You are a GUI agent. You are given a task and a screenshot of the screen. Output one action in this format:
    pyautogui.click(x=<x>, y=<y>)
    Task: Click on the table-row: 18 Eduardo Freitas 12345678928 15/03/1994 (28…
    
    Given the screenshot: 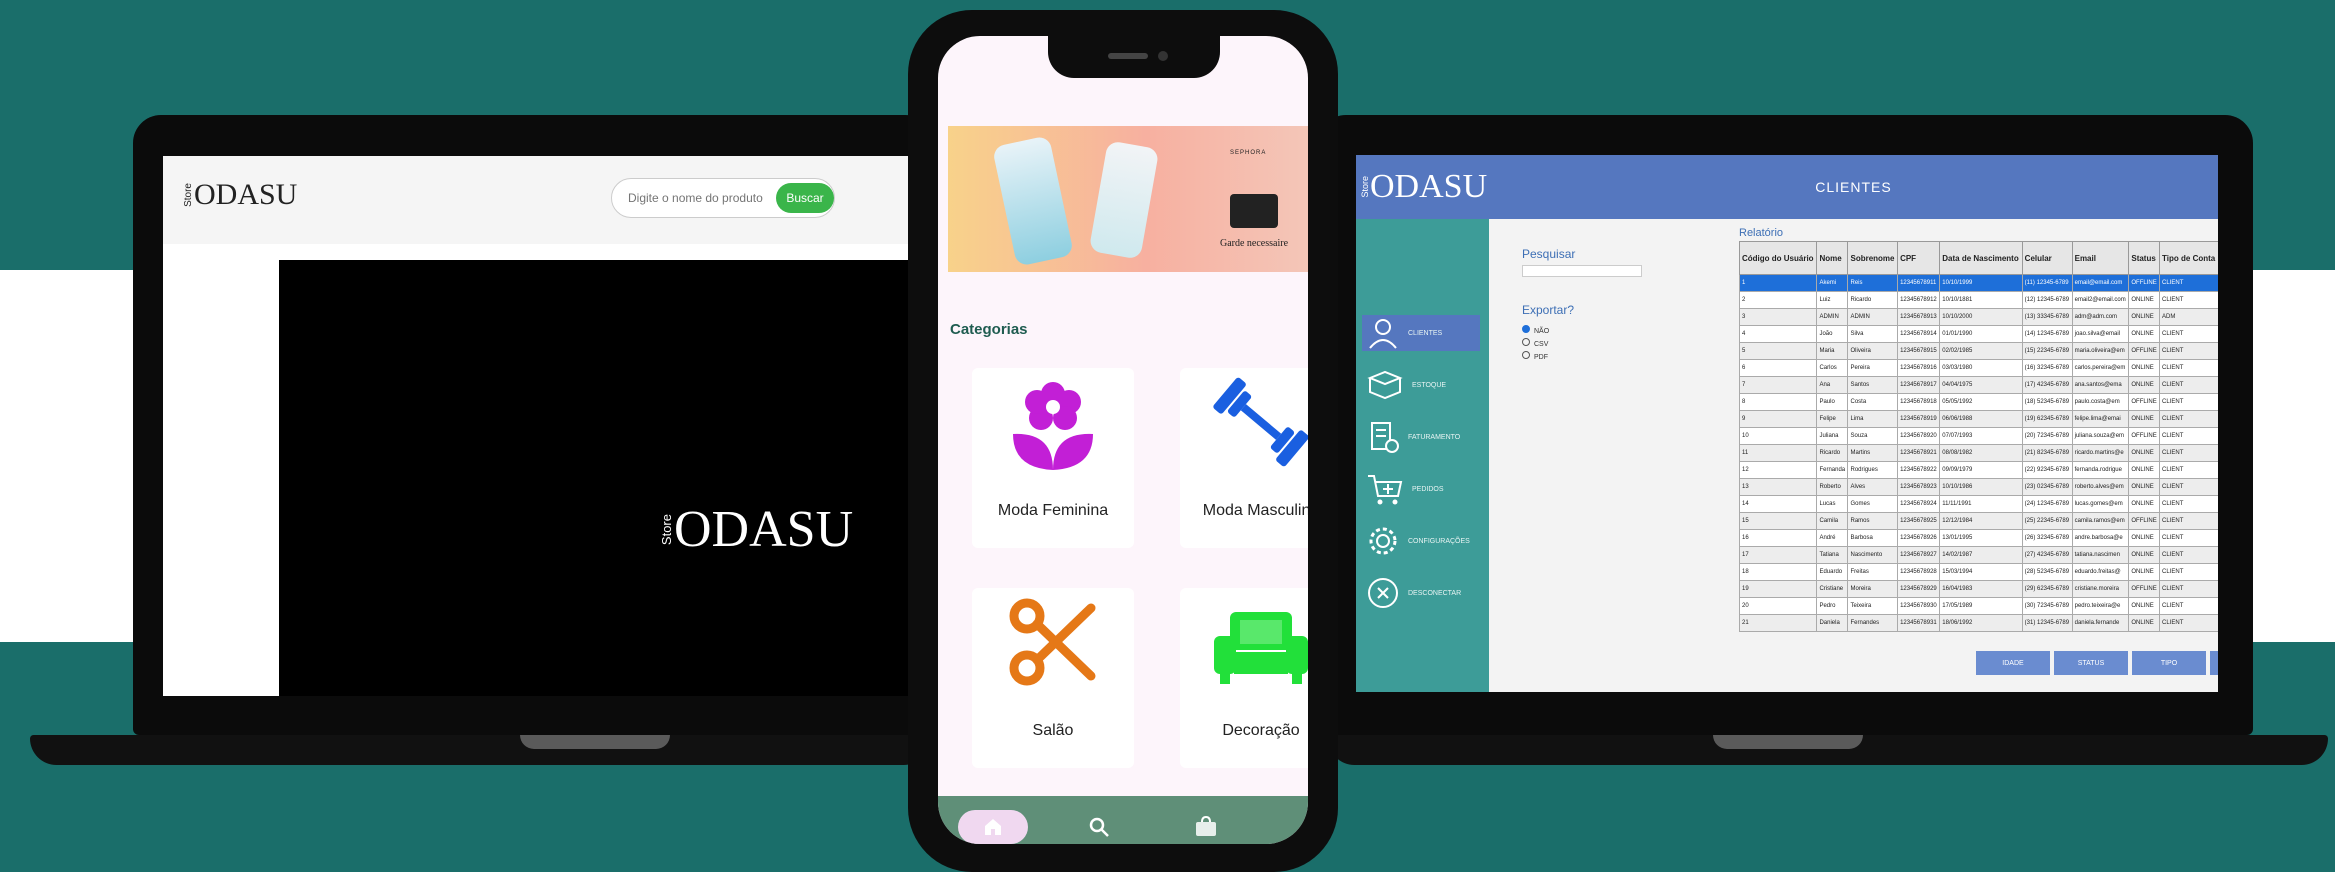 What is the action you would take?
    pyautogui.click(x=1978, y=572)
    